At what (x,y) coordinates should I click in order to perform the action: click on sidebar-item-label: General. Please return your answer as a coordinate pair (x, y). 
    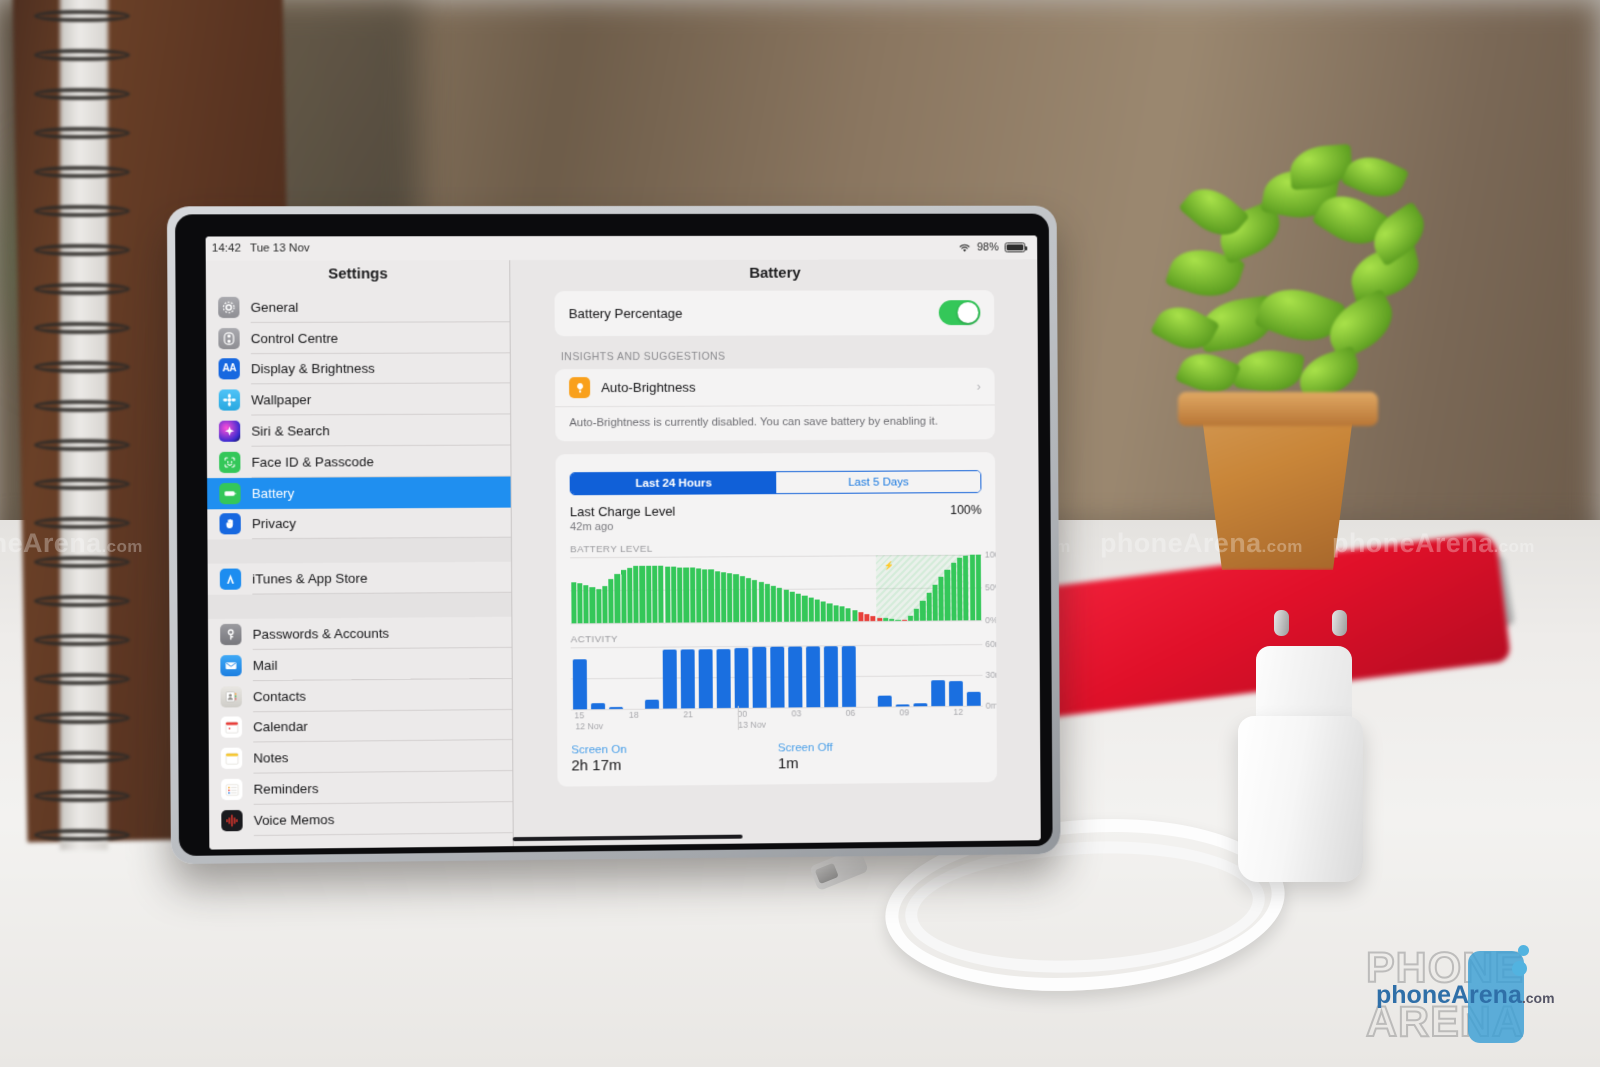
    Looking at the image, I should click on (274, 307).